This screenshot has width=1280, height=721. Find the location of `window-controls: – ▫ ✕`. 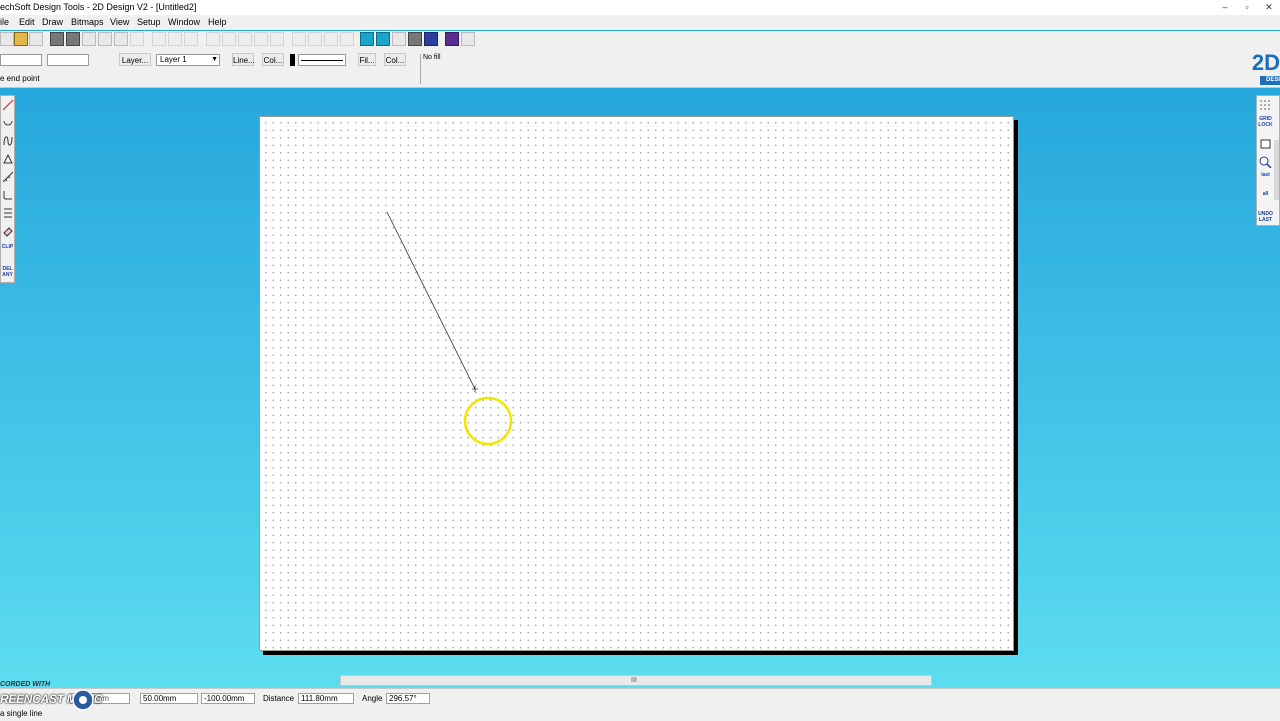

window-controls: – ▫ ✕ is located at coordinates (1247, 7).